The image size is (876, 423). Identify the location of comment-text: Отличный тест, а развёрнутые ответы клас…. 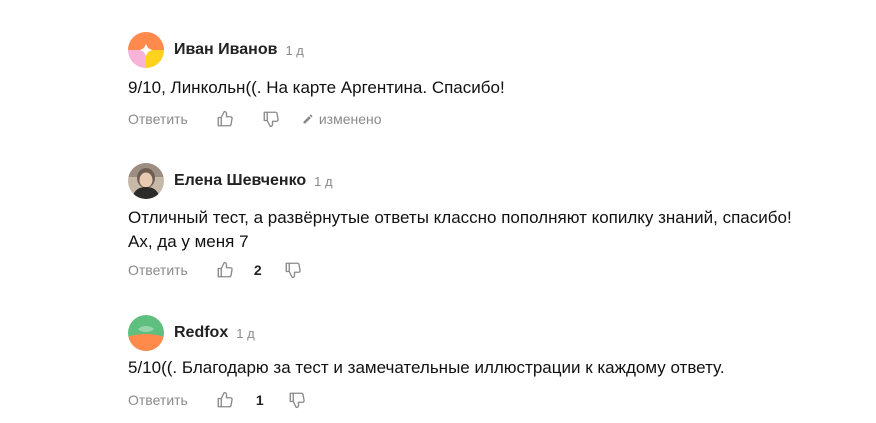
(460, 229).